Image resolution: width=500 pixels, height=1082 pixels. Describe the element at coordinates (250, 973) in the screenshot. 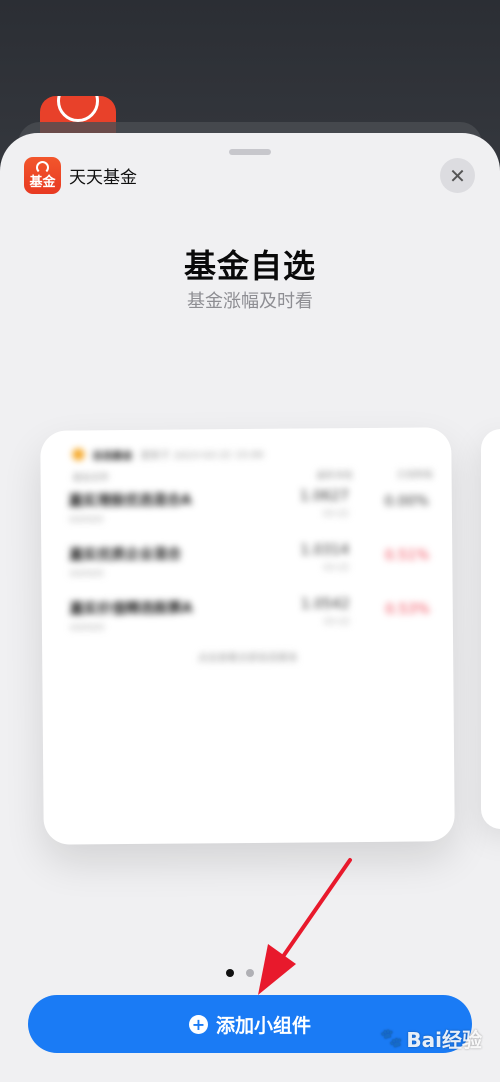

I see `page-dot` at that location.